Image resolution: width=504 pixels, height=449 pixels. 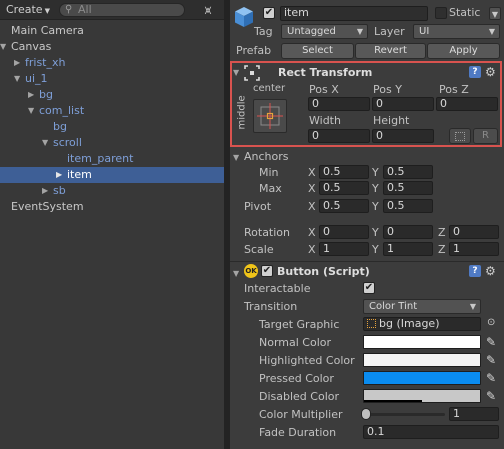 I want to click on pos-x-field: 0, so click(x=339, y=104).